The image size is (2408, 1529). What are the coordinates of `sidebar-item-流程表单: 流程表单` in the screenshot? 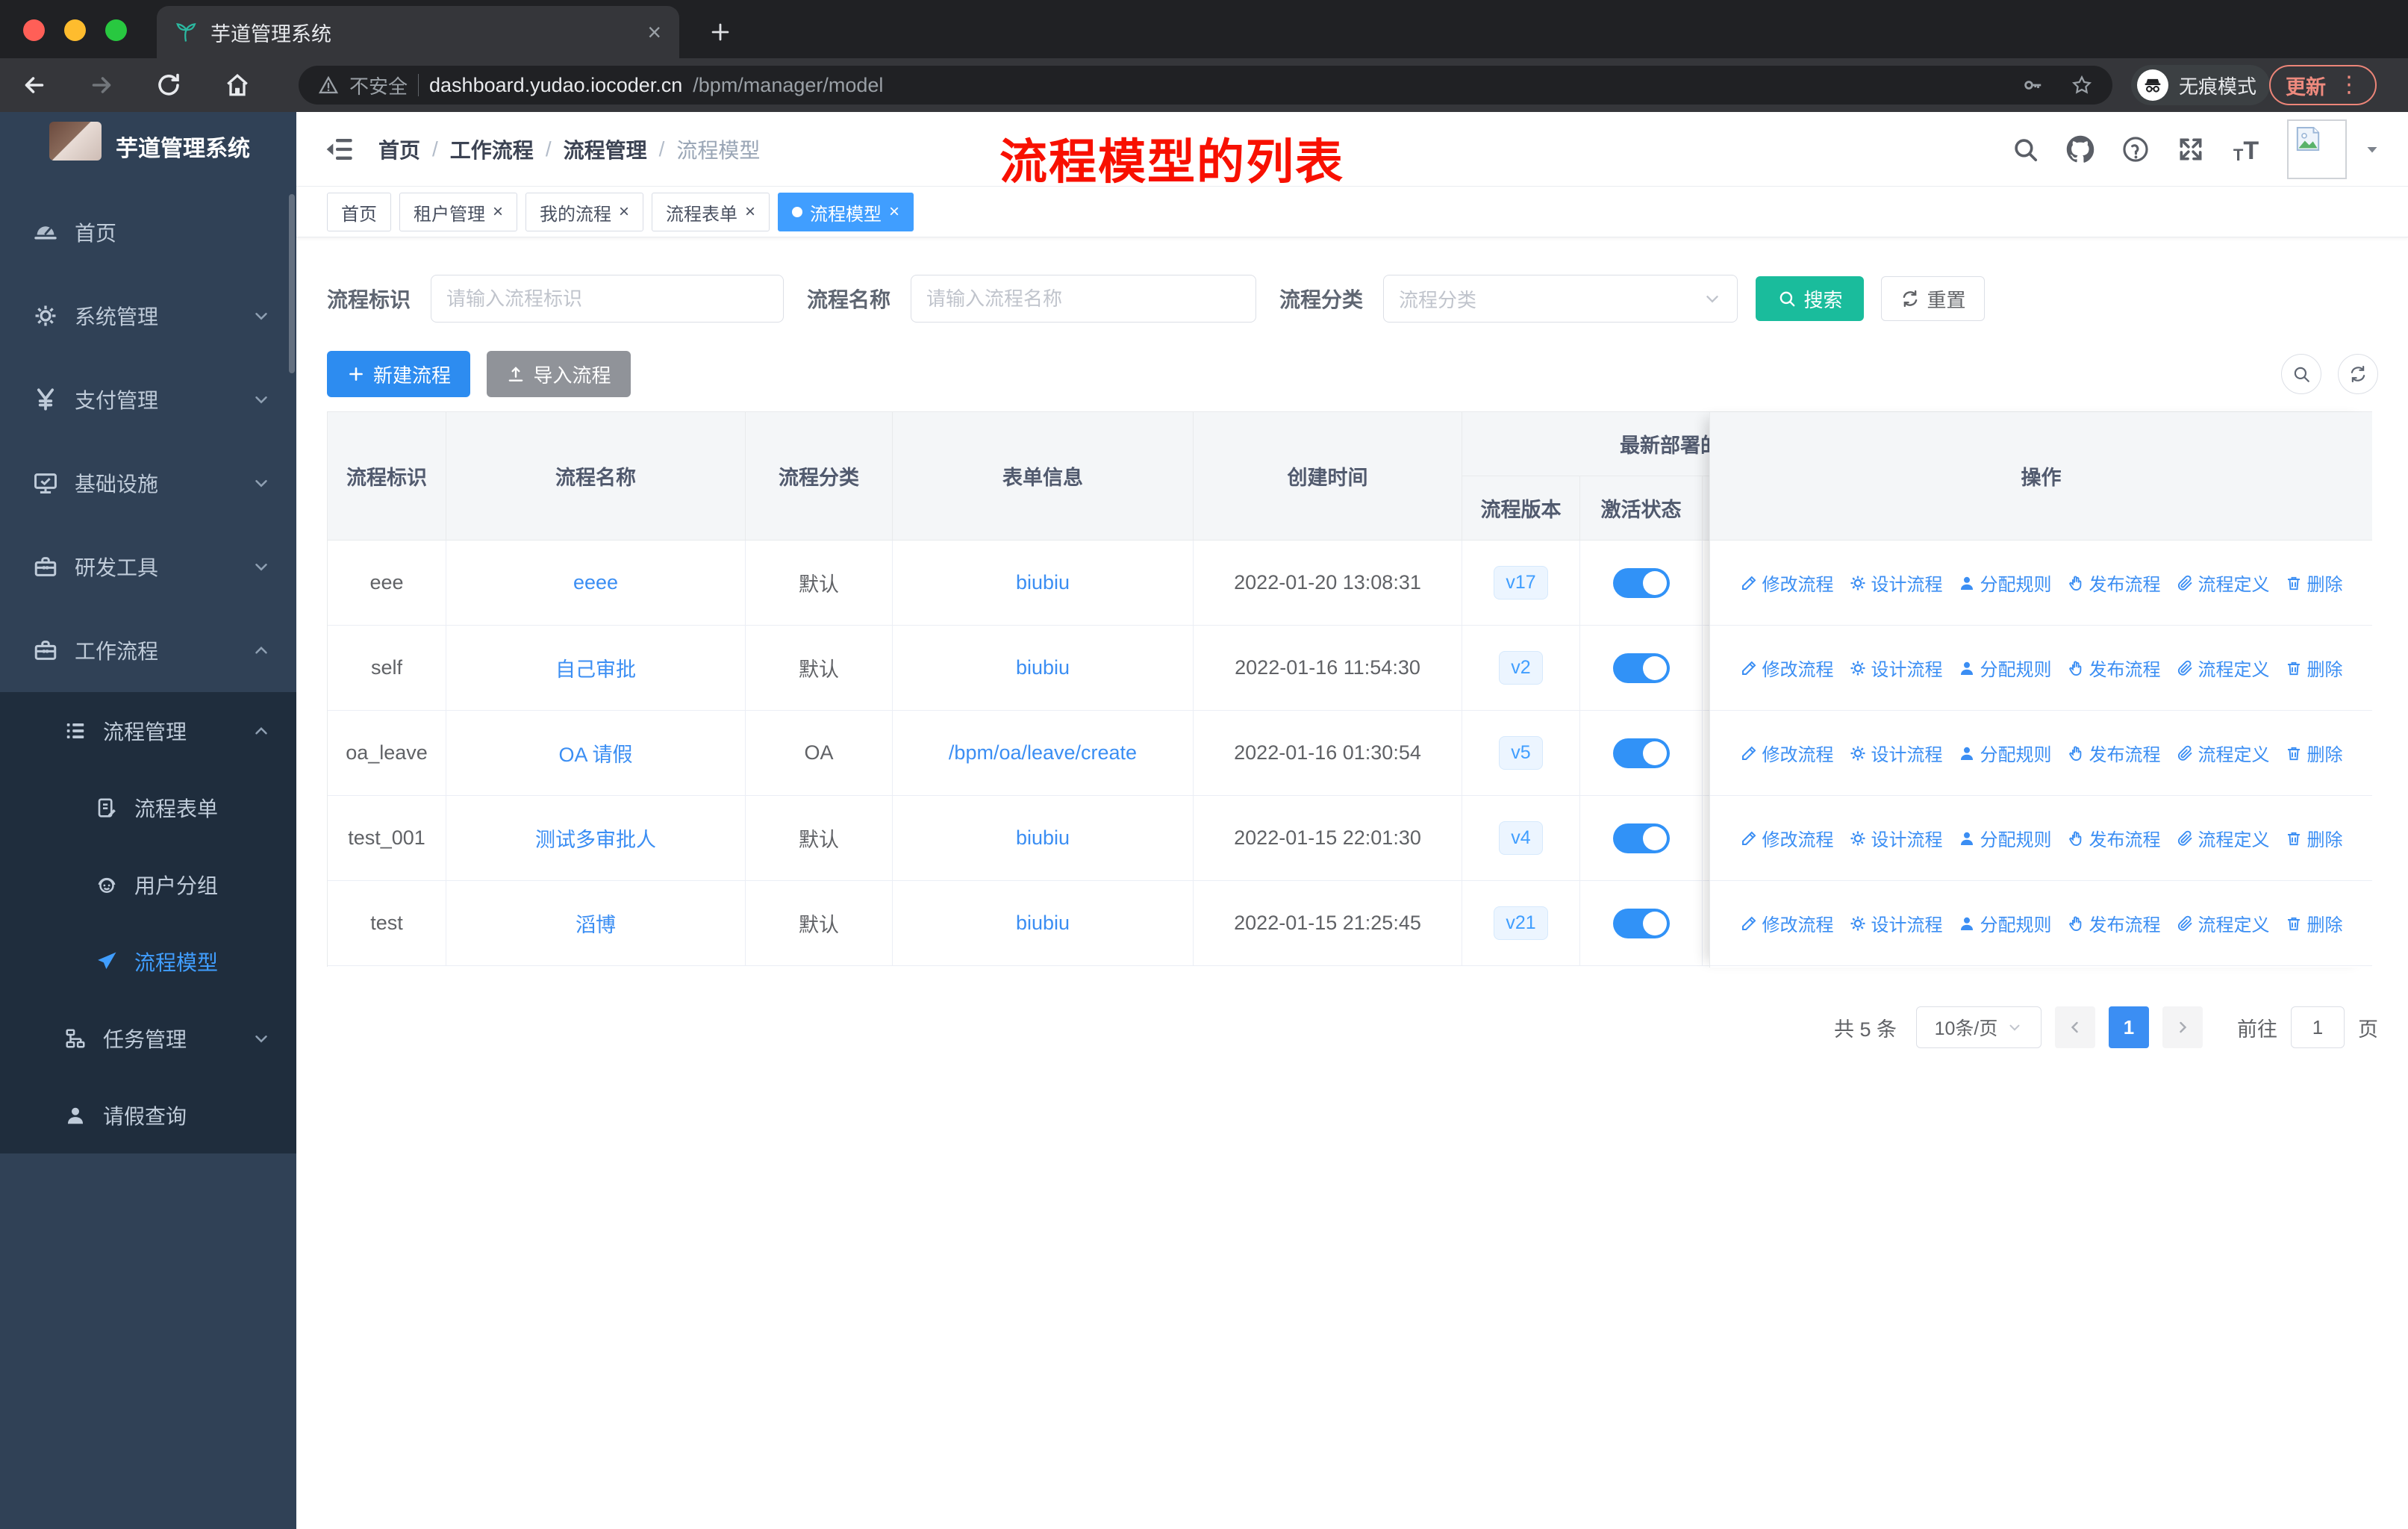 It's located at (148, 808).